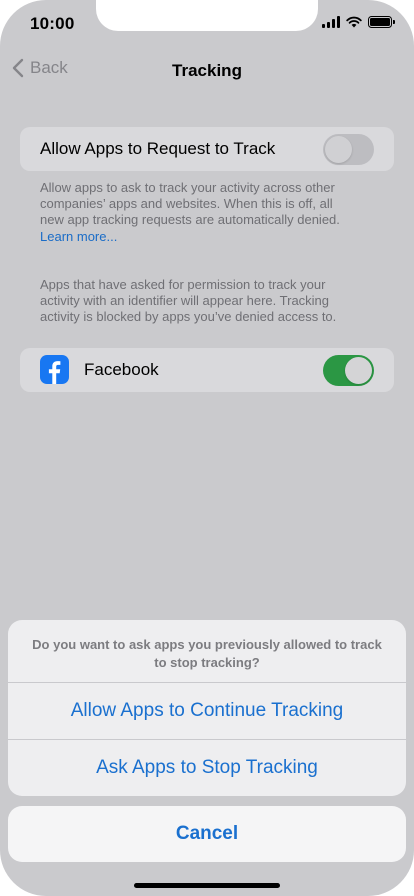  Describe the element at coordinates (354, 22) in the screenshot. I see `wifi-icon` at that location.